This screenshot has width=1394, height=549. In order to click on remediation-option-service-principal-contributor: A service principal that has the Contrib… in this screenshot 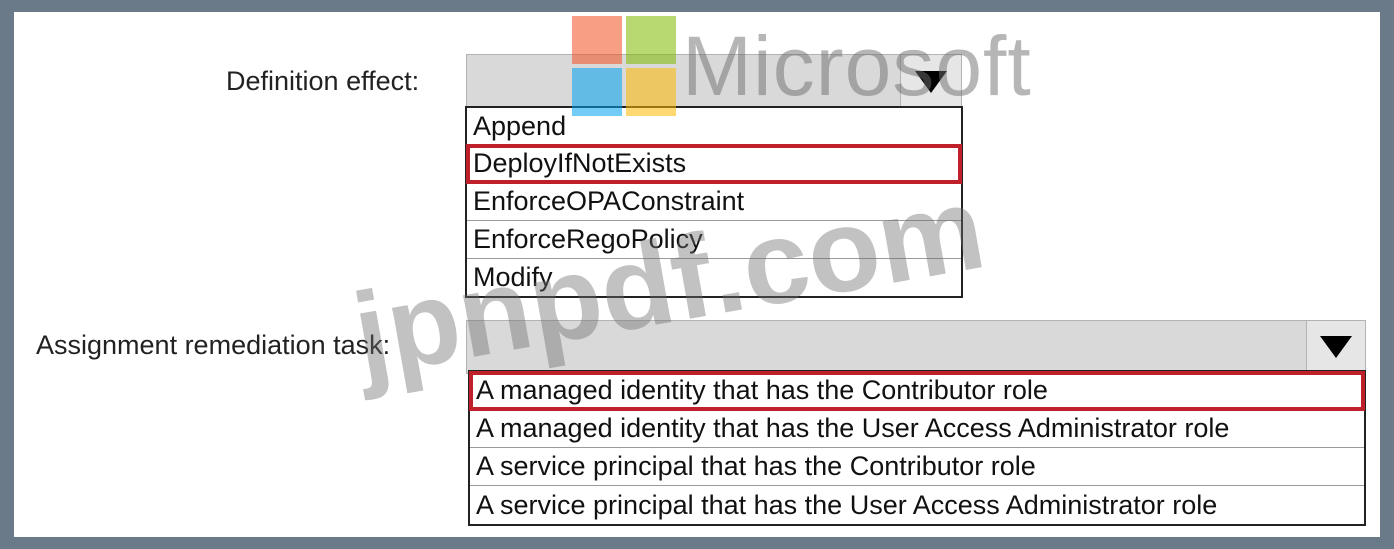, I will do `click(917, 467)`.